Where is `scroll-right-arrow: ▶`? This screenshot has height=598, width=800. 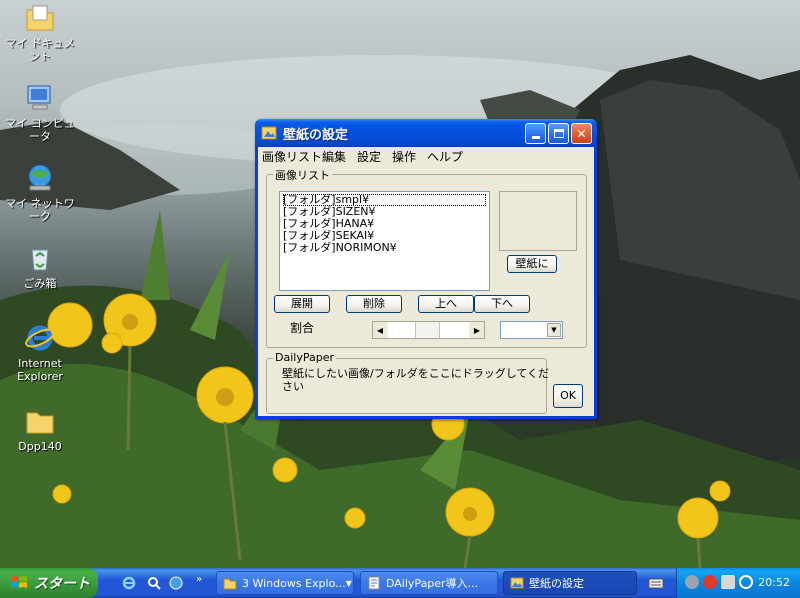
scroll-right-arrow: ▶ is located at coordinates (477, 330).